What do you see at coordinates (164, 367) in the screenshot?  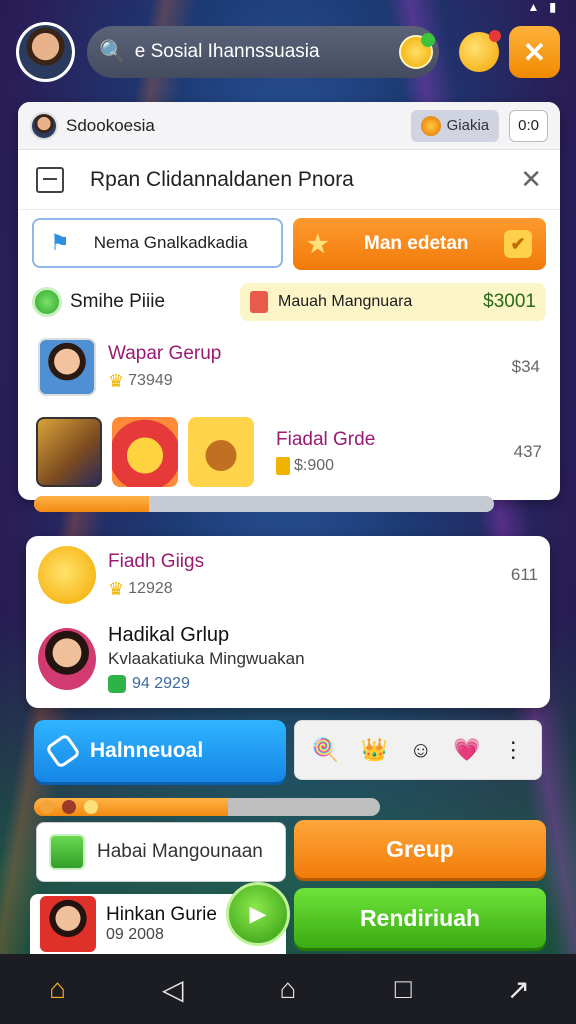 I see `list-item-text: Wapar Gerup ♛ 73949` at bounding box center [164, 367].